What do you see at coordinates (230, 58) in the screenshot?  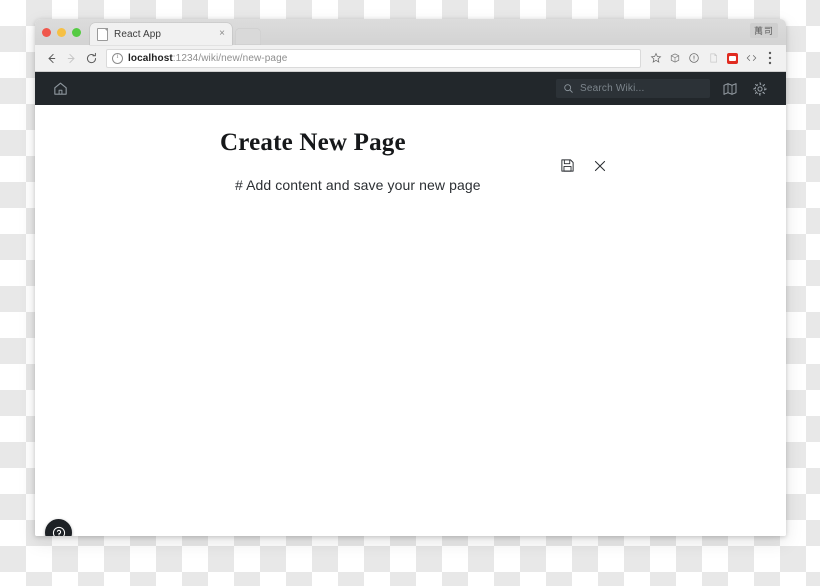 I see `url-path: :1234/wiki/new/new-page` at bounding box center [230, 58].